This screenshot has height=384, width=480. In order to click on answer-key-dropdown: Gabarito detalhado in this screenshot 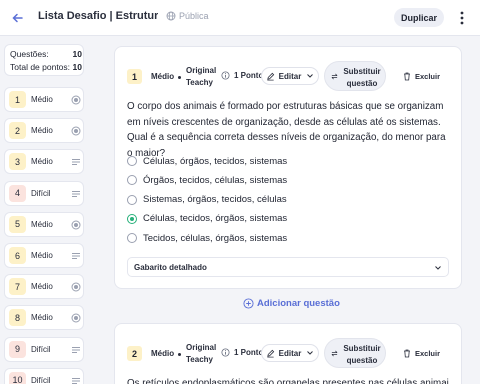, I will do `click(288, 267)`.